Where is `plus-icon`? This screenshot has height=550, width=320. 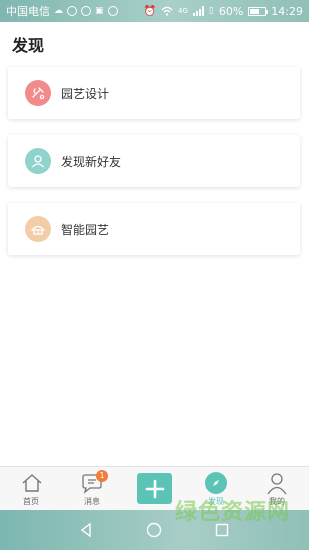 plus-icon is located at coordinates (154, 488).